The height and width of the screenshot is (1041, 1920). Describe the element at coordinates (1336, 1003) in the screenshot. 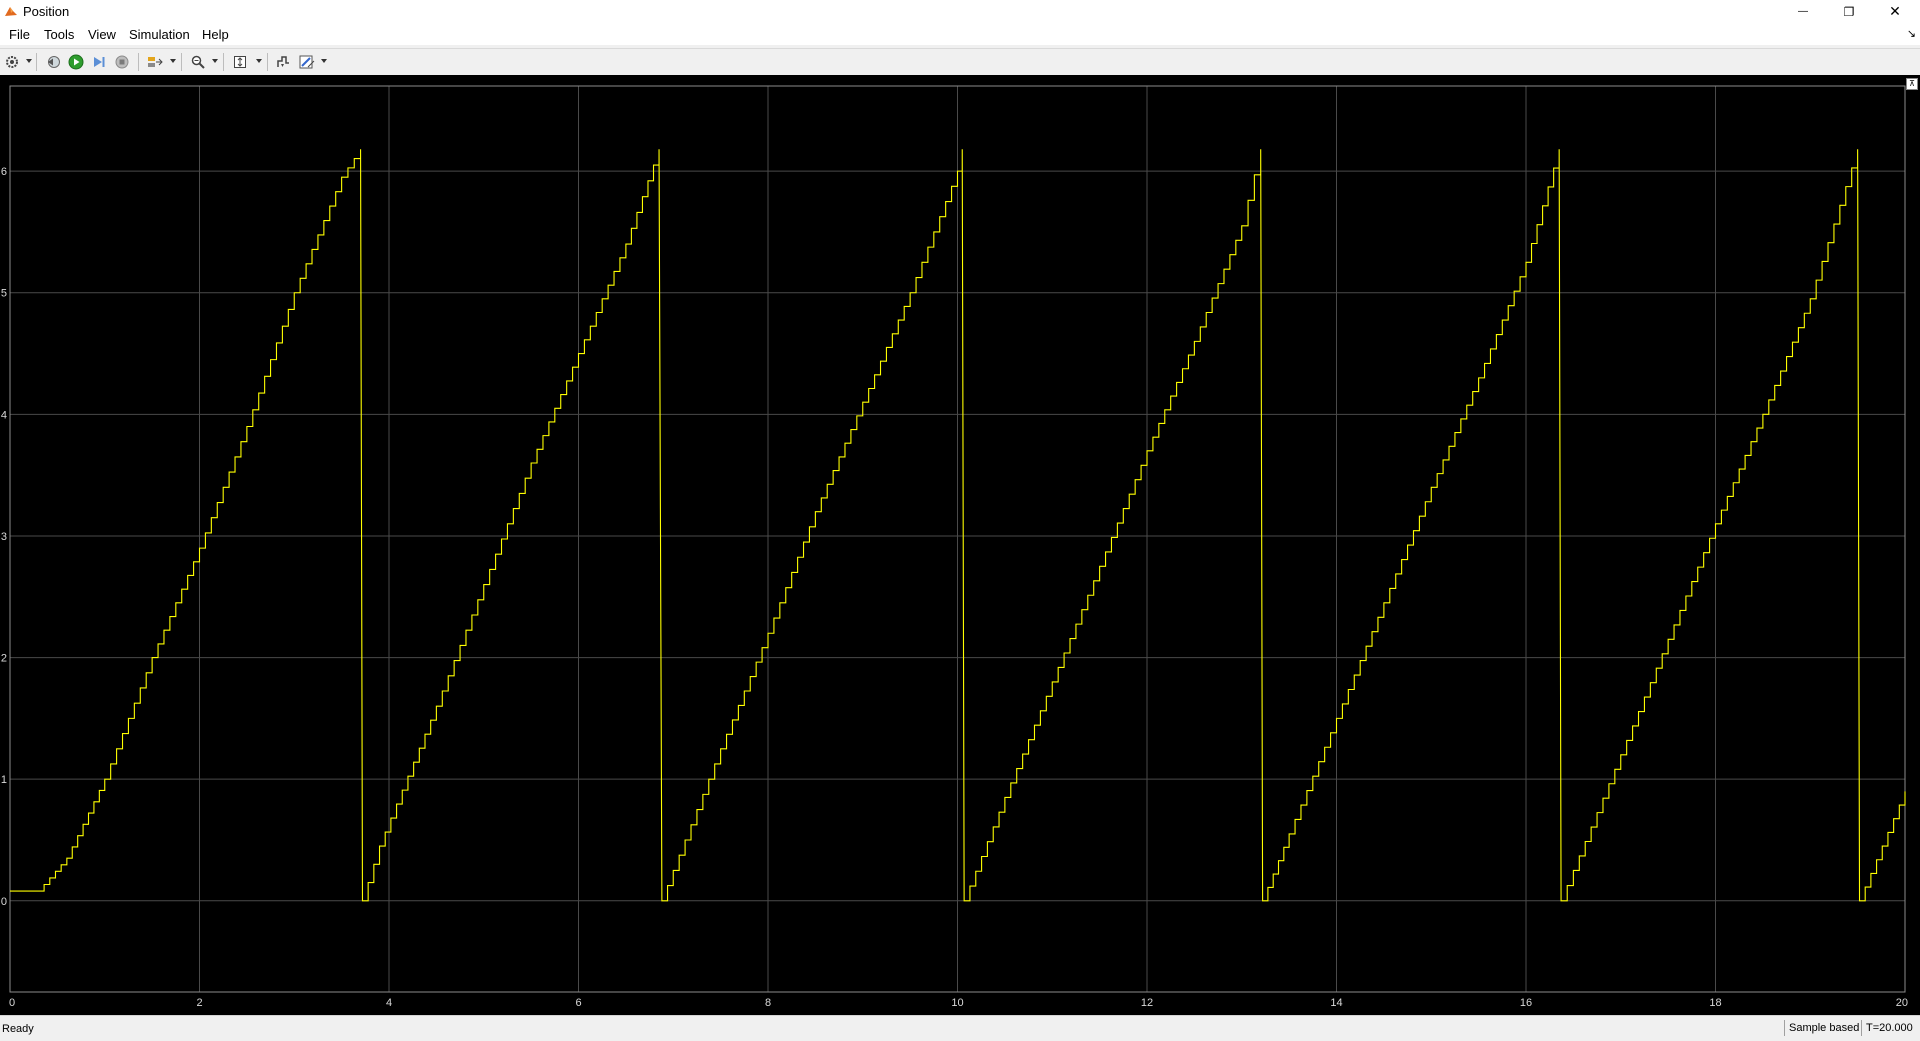

I see `x-tick-label: 14` at that location.